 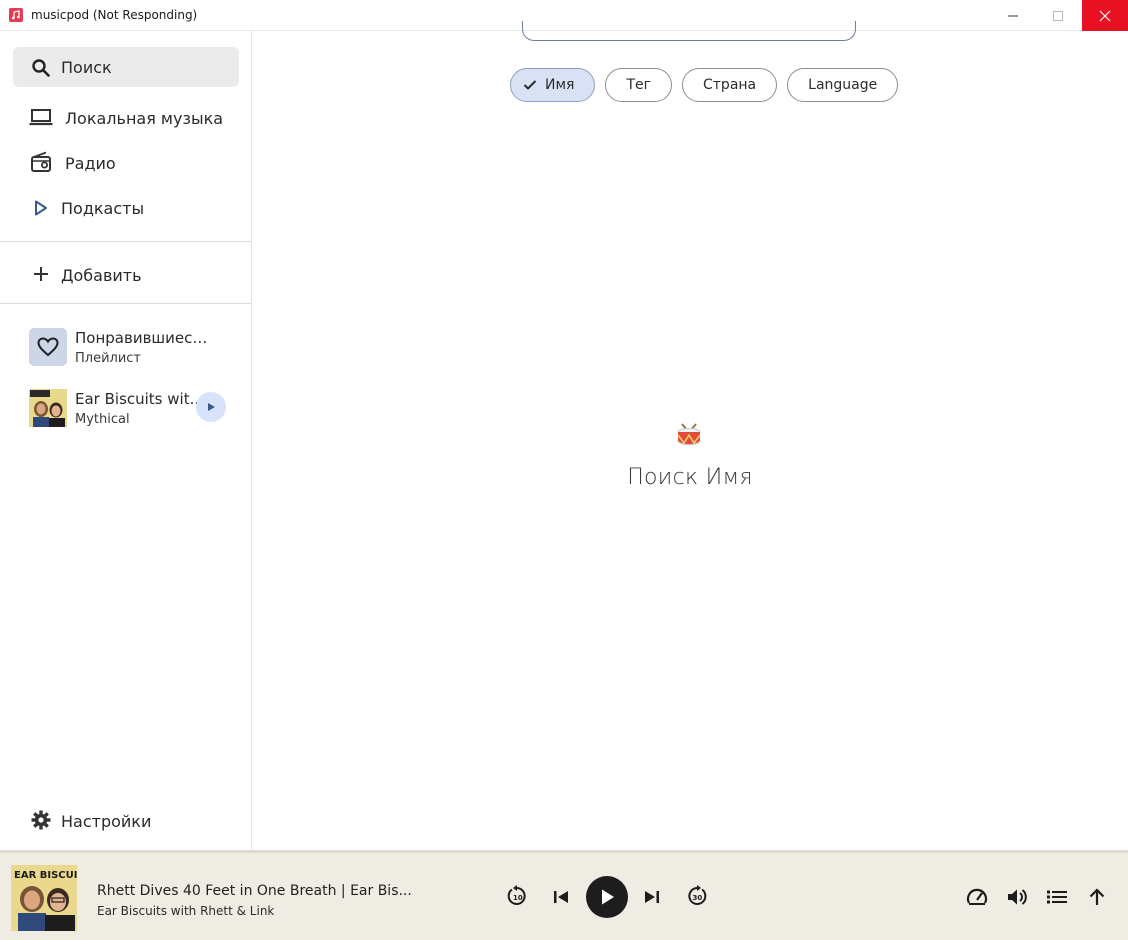 What do you see at coordinates (103, 208) in the screenshot?
I see `sidebar-item-label: Подкасты` at bounding box center [103, 208].